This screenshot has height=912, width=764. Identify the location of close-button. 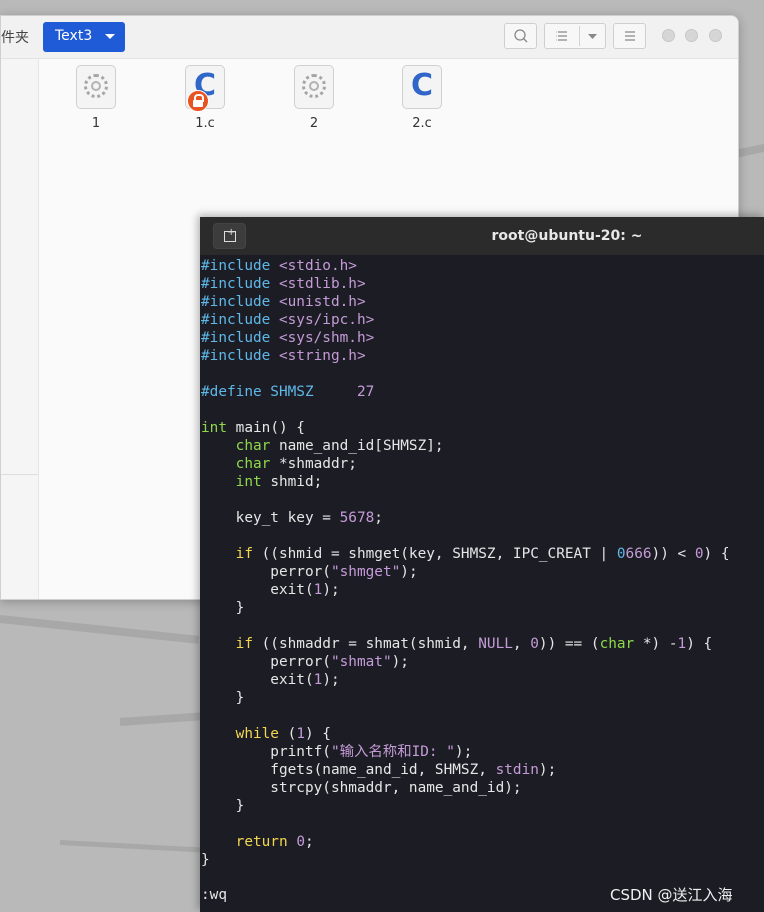
(715, 35).